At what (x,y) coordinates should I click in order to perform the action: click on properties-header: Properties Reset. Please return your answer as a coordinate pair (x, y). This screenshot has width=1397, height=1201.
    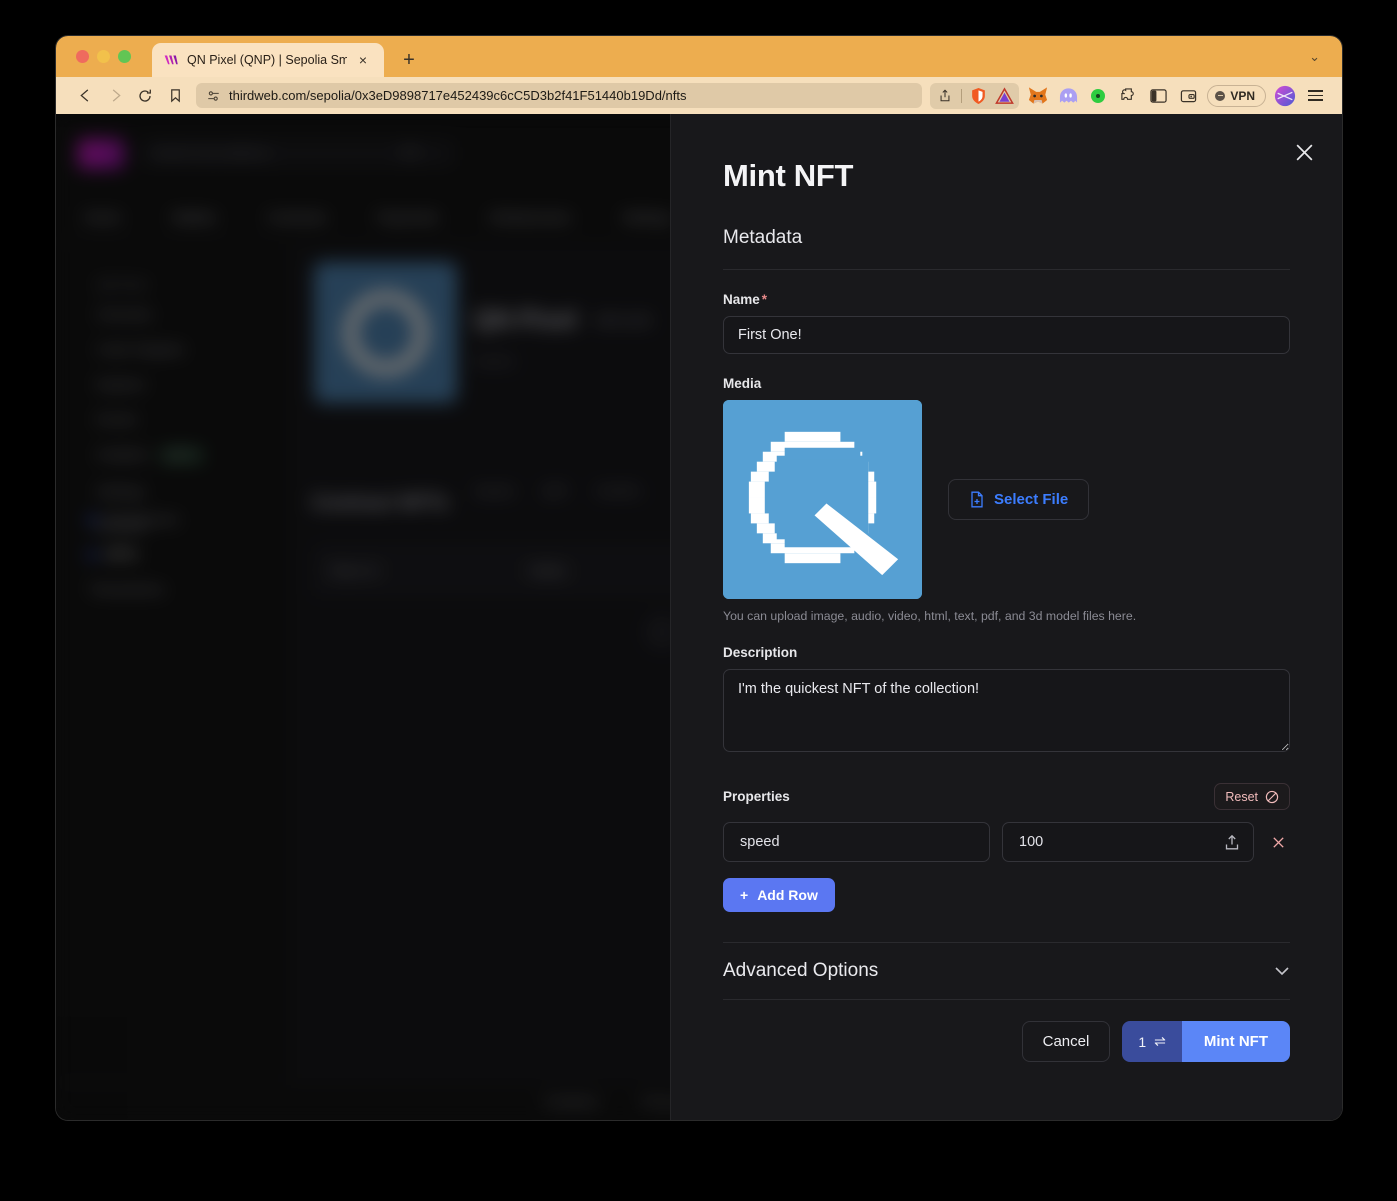
    Looking at the image, I should click on (1006, 796).